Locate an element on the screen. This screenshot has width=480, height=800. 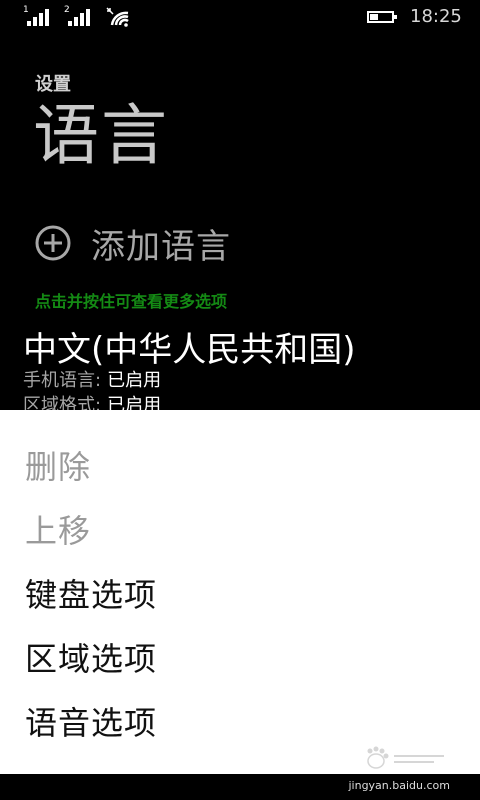
menu-item-keyboard-options: 键盘选项 is located at coordinates (91, 593).